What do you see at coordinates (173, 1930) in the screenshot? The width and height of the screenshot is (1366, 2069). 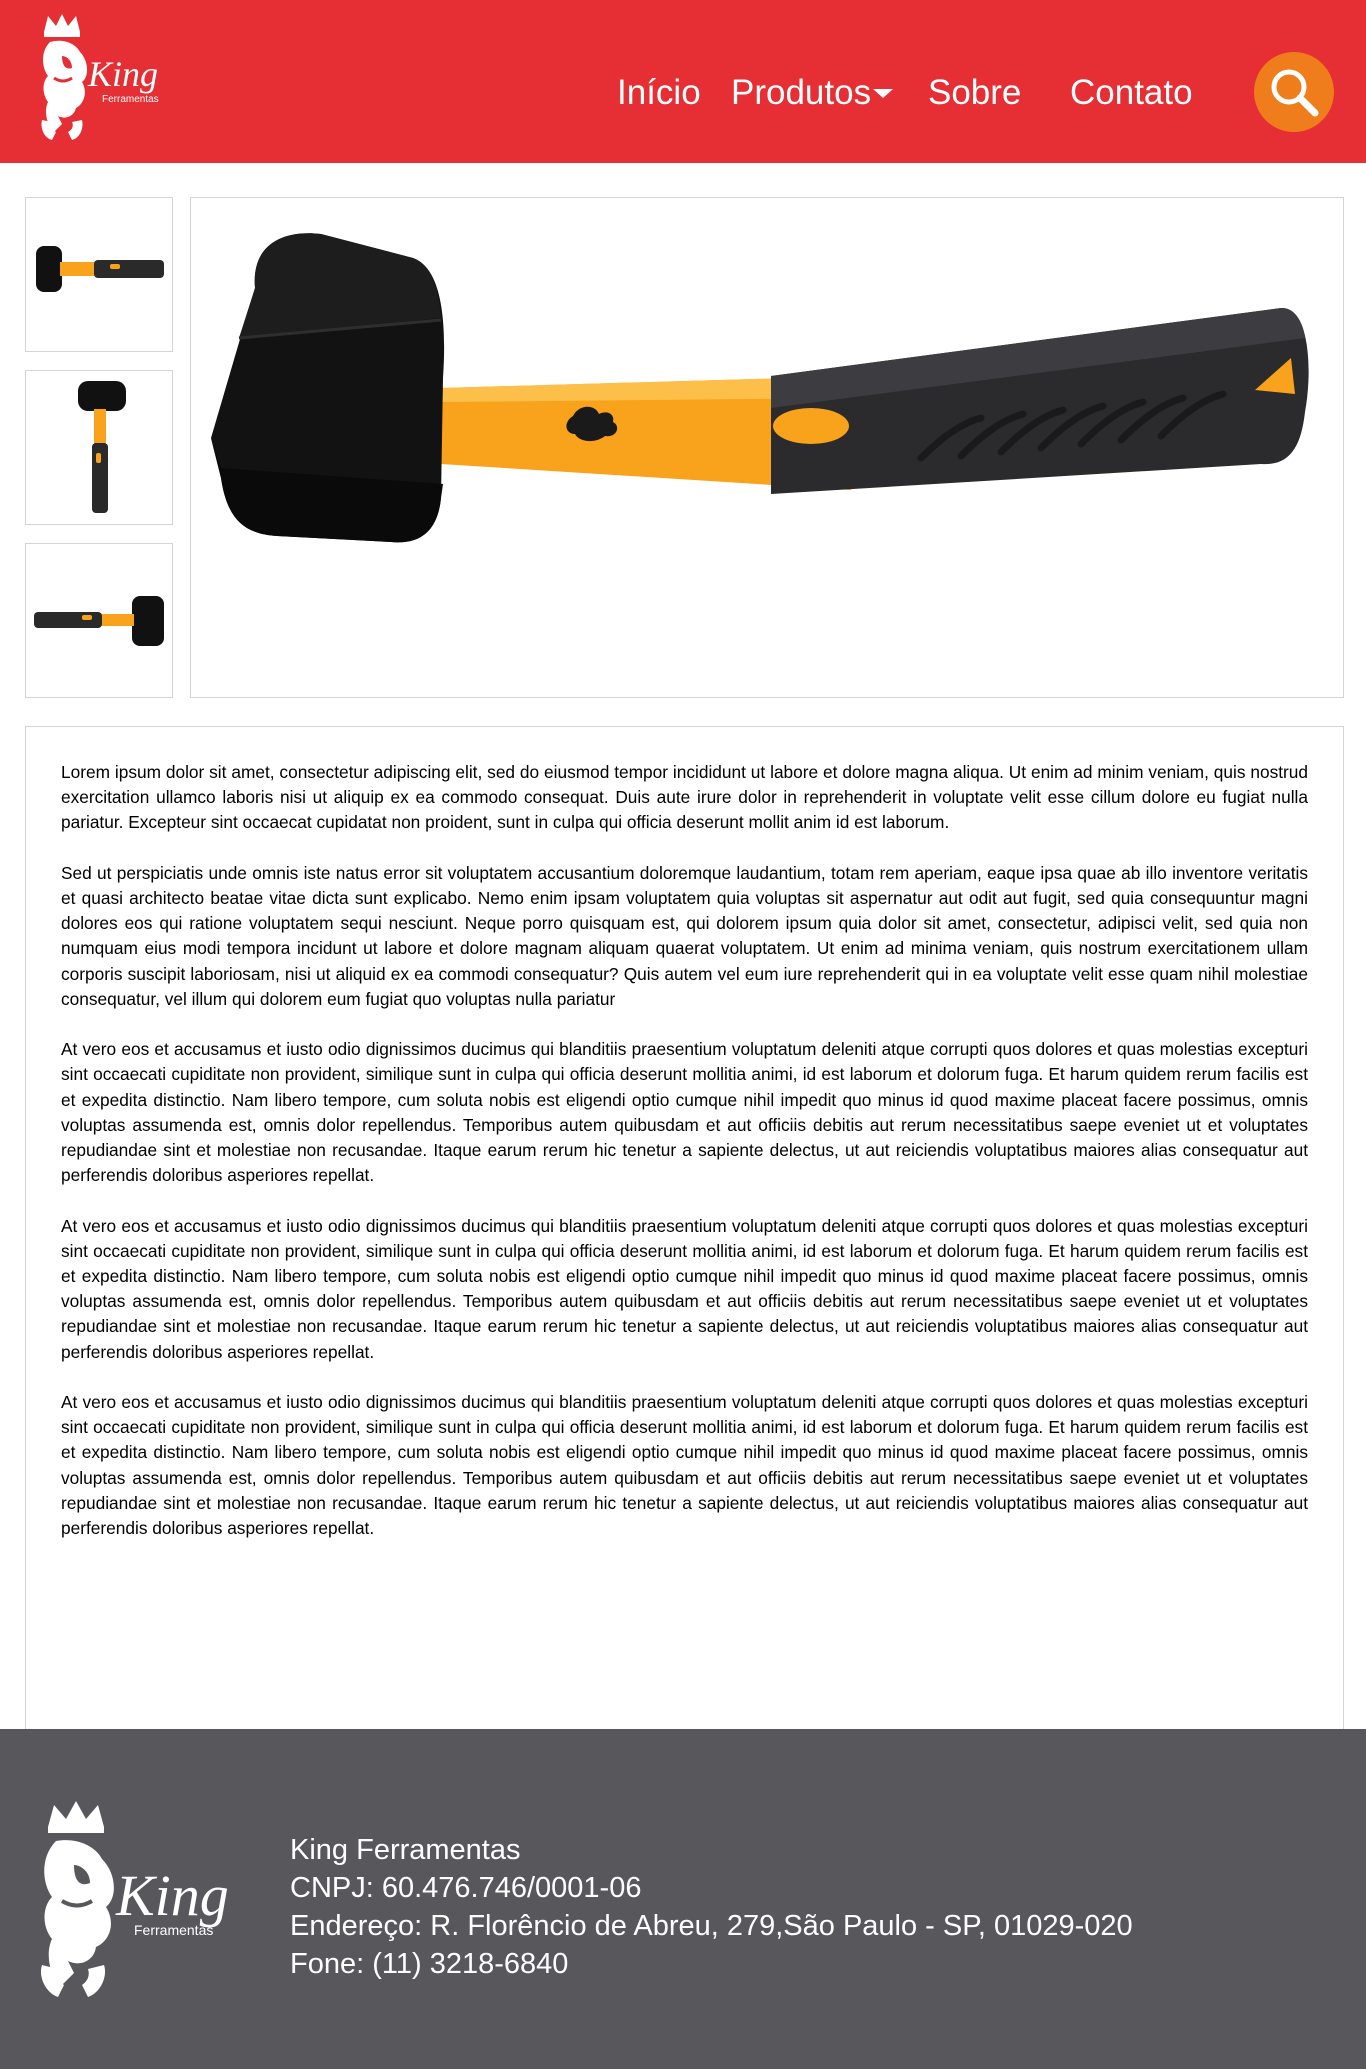 I see `svg-text: Ferramentas` at bounding box center [173, 1930].